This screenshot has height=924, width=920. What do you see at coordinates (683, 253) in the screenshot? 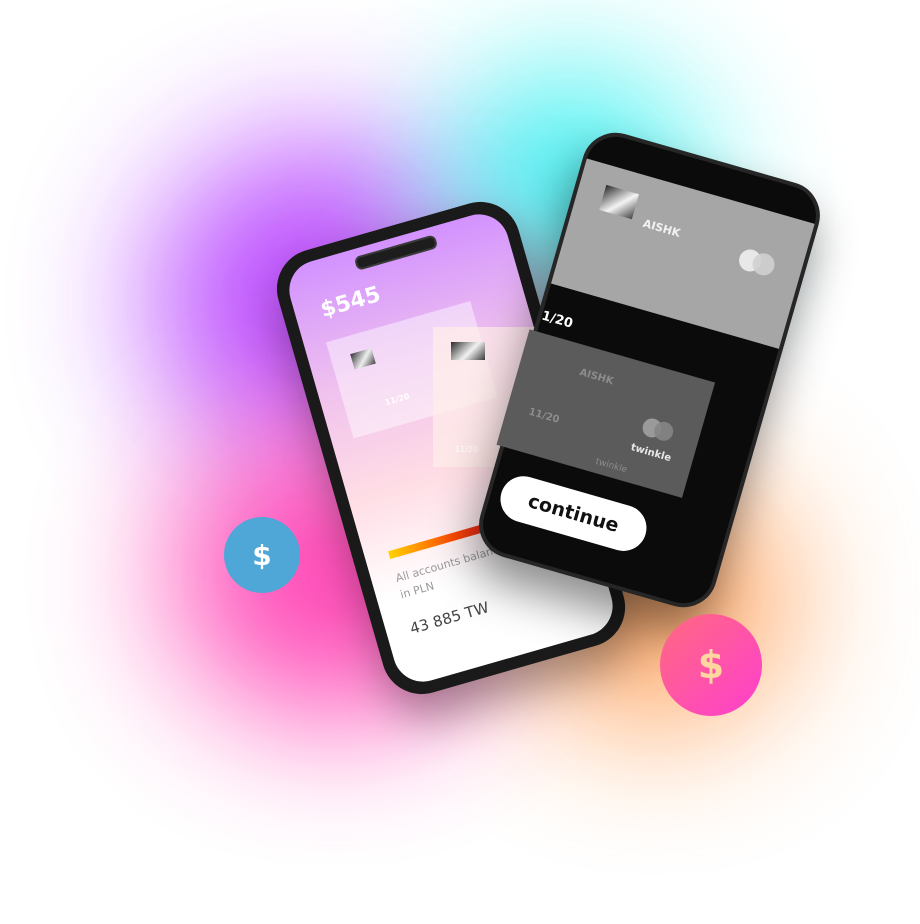
I see `payment-card-top: AISHK` at bounding box center [683, 253].